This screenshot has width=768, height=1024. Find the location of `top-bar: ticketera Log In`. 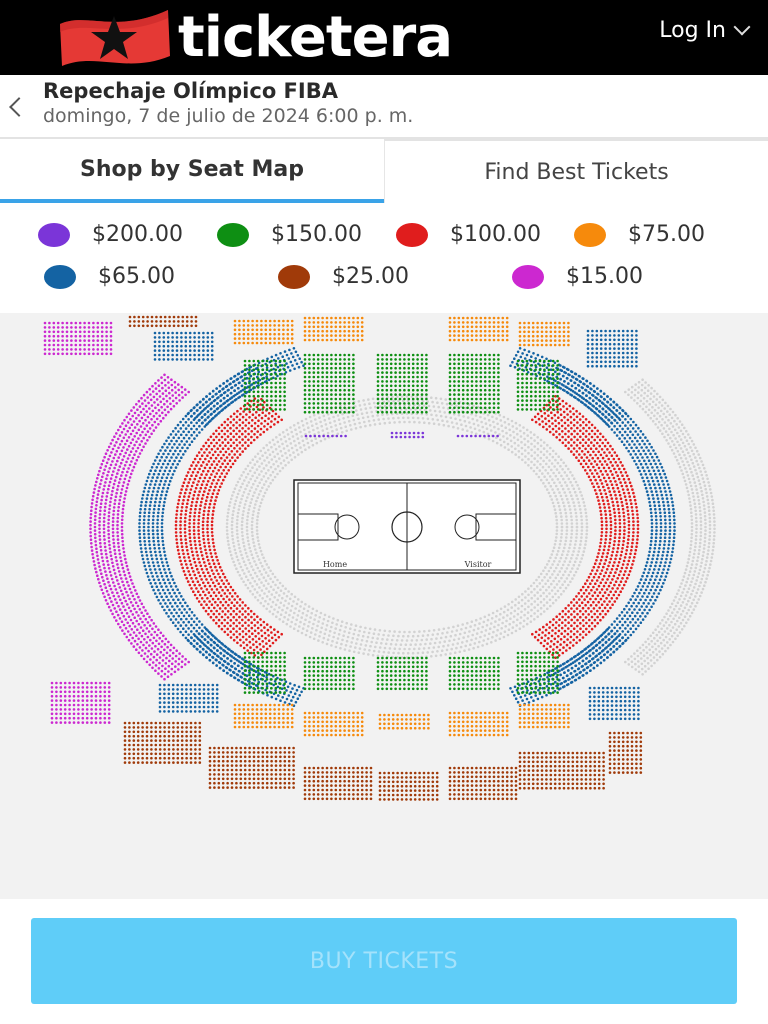

top-bar: ticketera Log In is located at coordinates (384, 37).